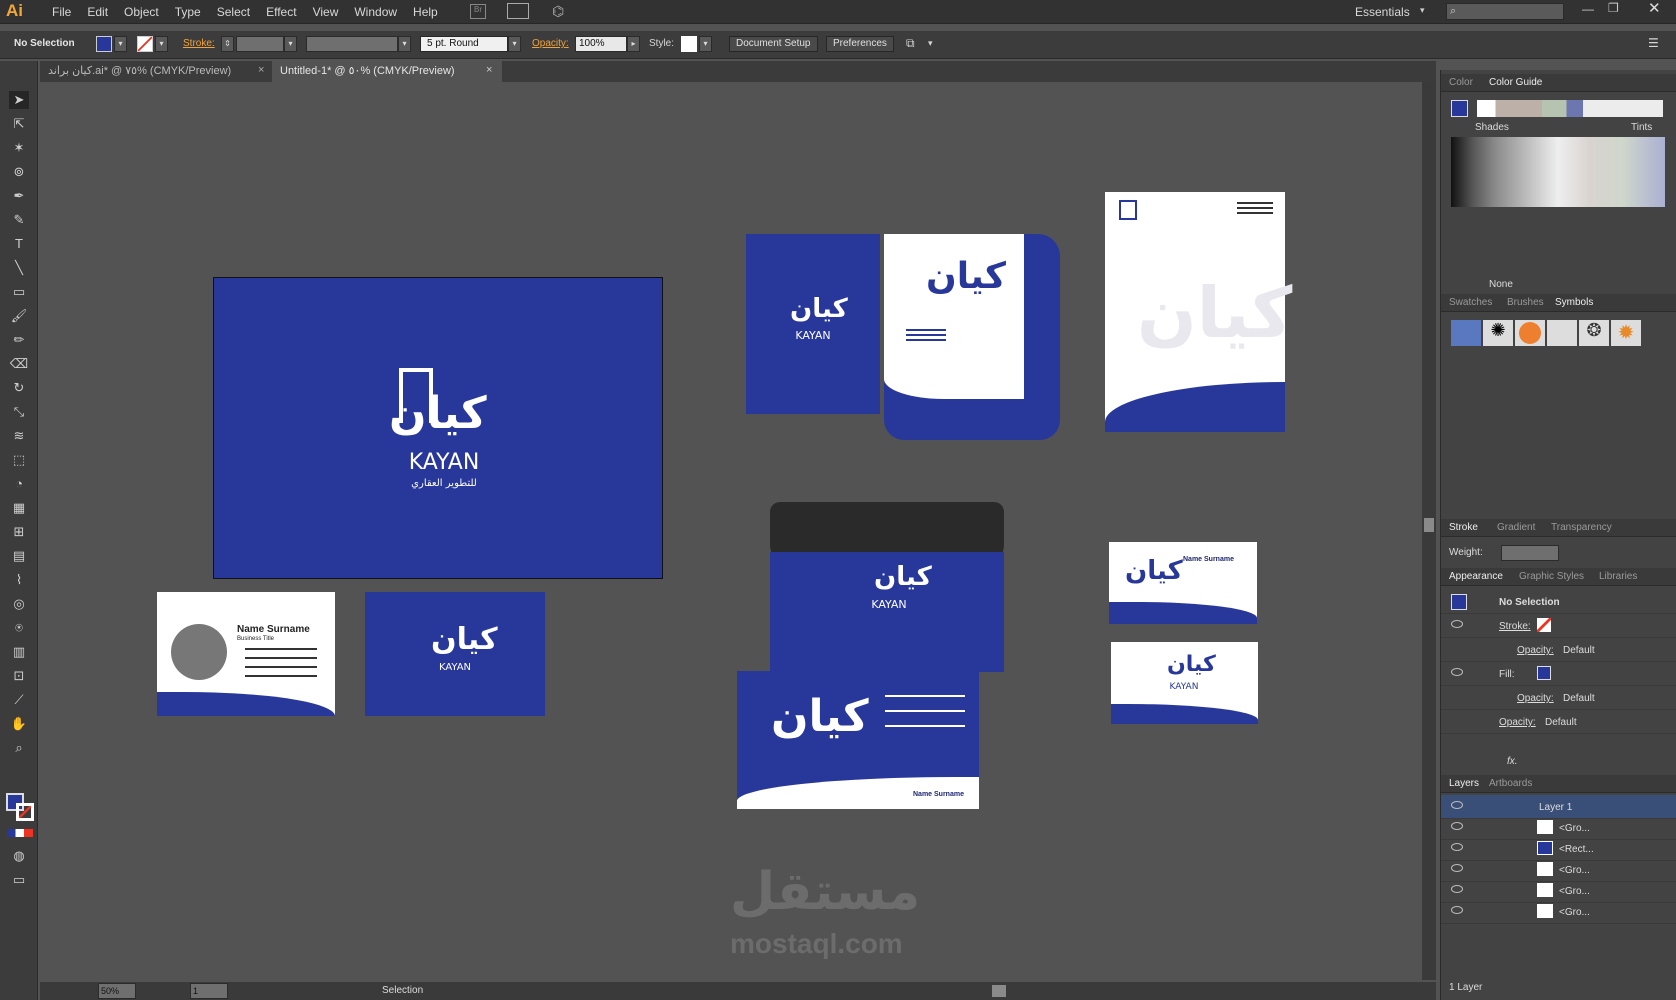  I want to click on menu-file: File, so click(61, 12).